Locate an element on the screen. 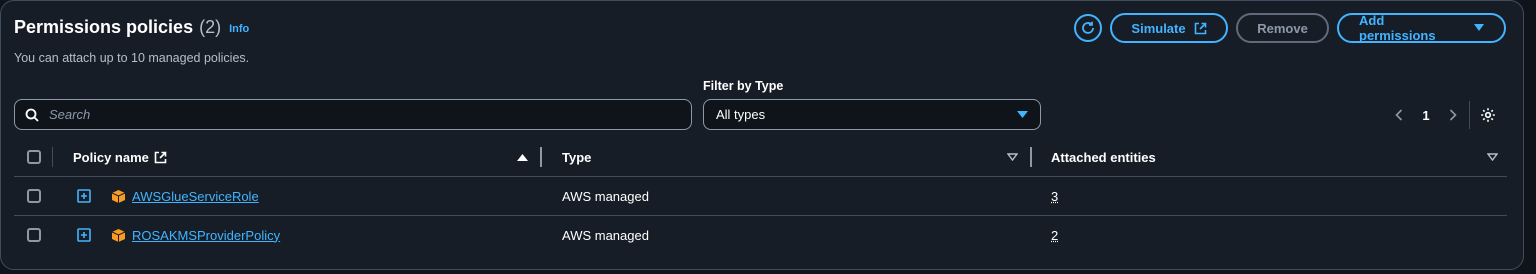  next-page-button is located at coordinates (1453, 115).